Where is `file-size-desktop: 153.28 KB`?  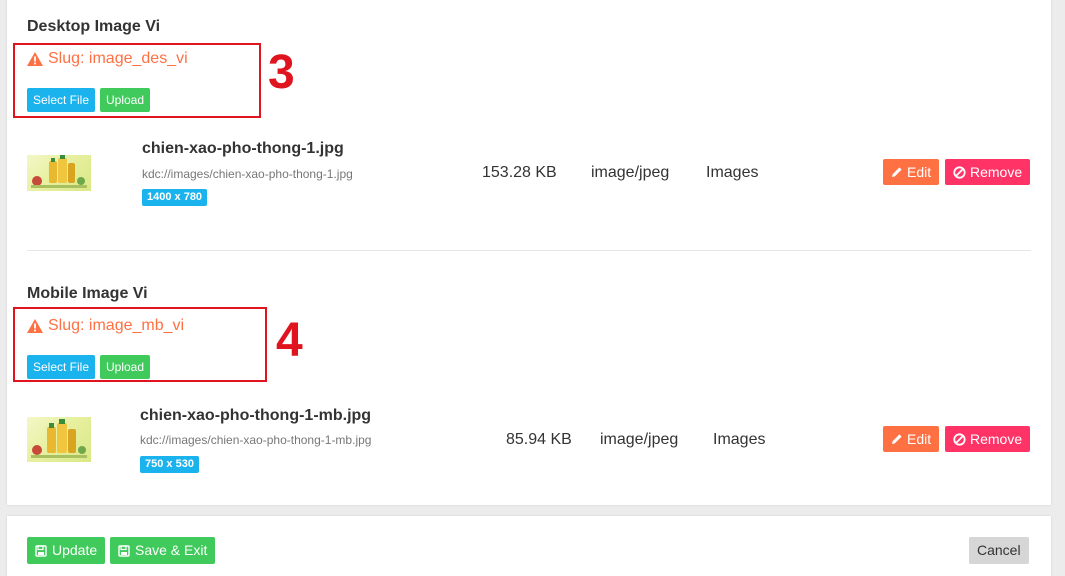 file-size-desktop: 153.28 KB is located at coordinates (519, 172).